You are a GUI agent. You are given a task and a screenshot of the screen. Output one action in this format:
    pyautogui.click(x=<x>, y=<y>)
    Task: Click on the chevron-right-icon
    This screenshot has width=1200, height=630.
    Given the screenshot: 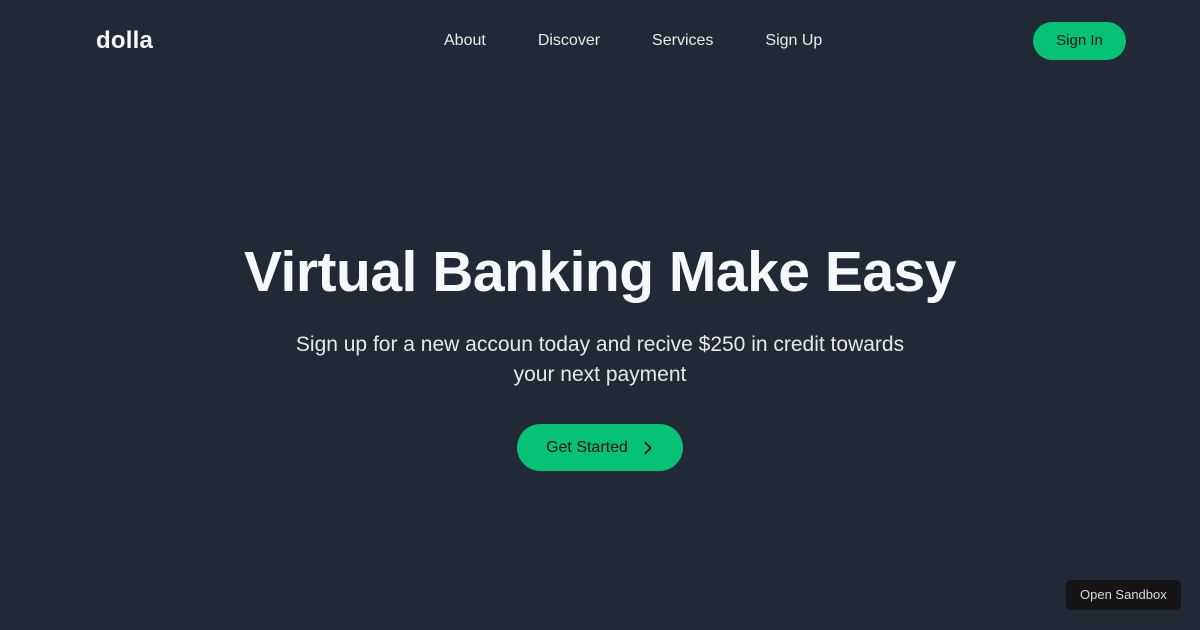 What is the action you would take?
    pyautogui.click(x=648, y=448)
    